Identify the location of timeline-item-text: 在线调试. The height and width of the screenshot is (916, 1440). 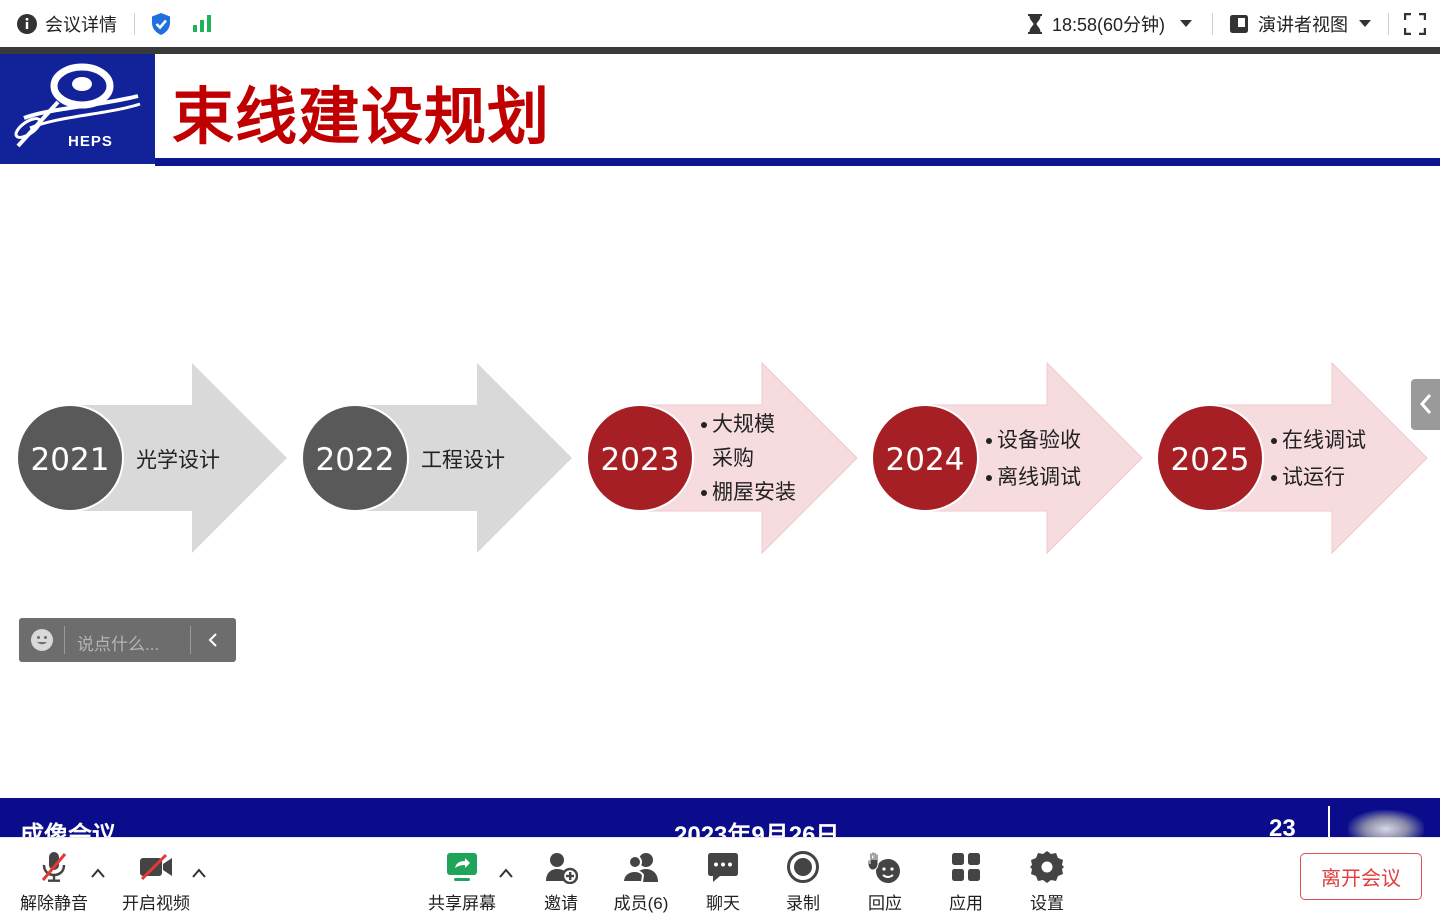
(1324, 440).